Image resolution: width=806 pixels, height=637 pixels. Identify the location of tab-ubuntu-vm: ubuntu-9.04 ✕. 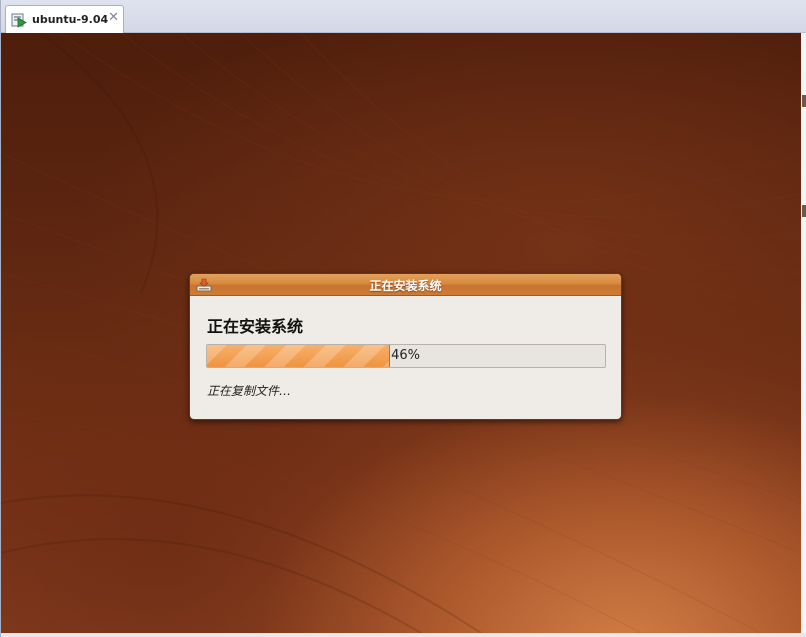
(64, 19).